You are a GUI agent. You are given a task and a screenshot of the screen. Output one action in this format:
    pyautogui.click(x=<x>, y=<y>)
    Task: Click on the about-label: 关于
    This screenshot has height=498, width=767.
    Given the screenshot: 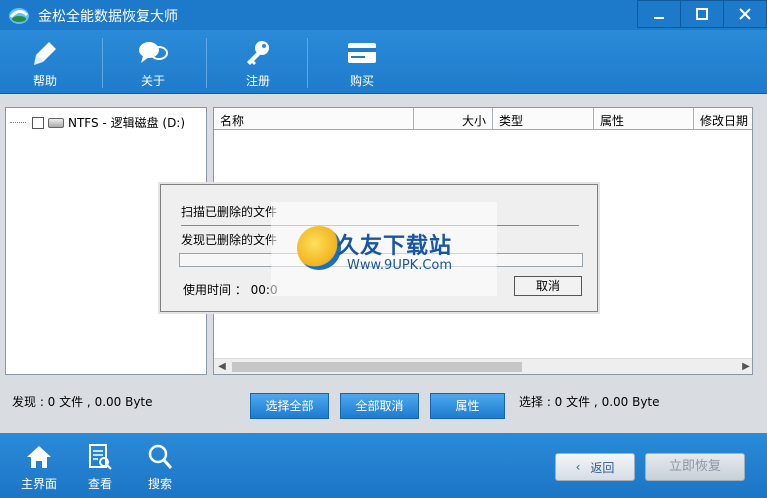 What is the action you would take?
    pyautogui.click(x=152, y=81)
    